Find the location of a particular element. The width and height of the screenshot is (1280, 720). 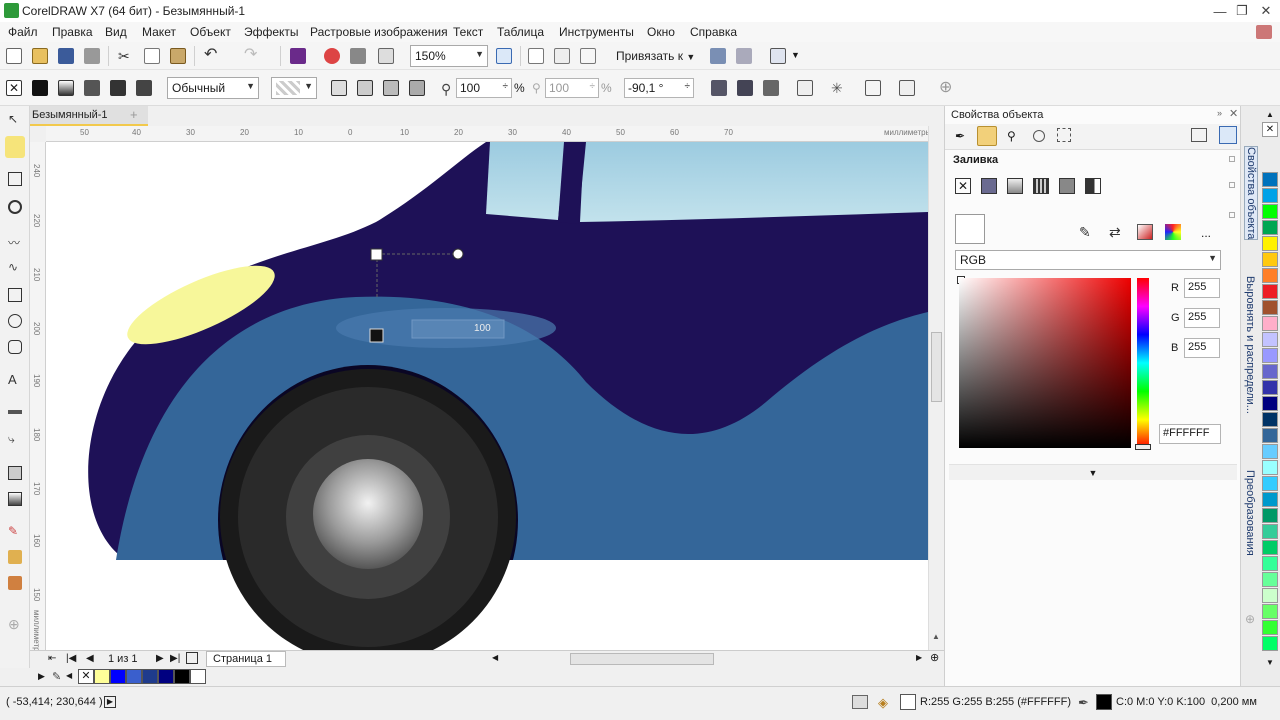

menu-effects: Эффекты is located at coordinates (271, 32).